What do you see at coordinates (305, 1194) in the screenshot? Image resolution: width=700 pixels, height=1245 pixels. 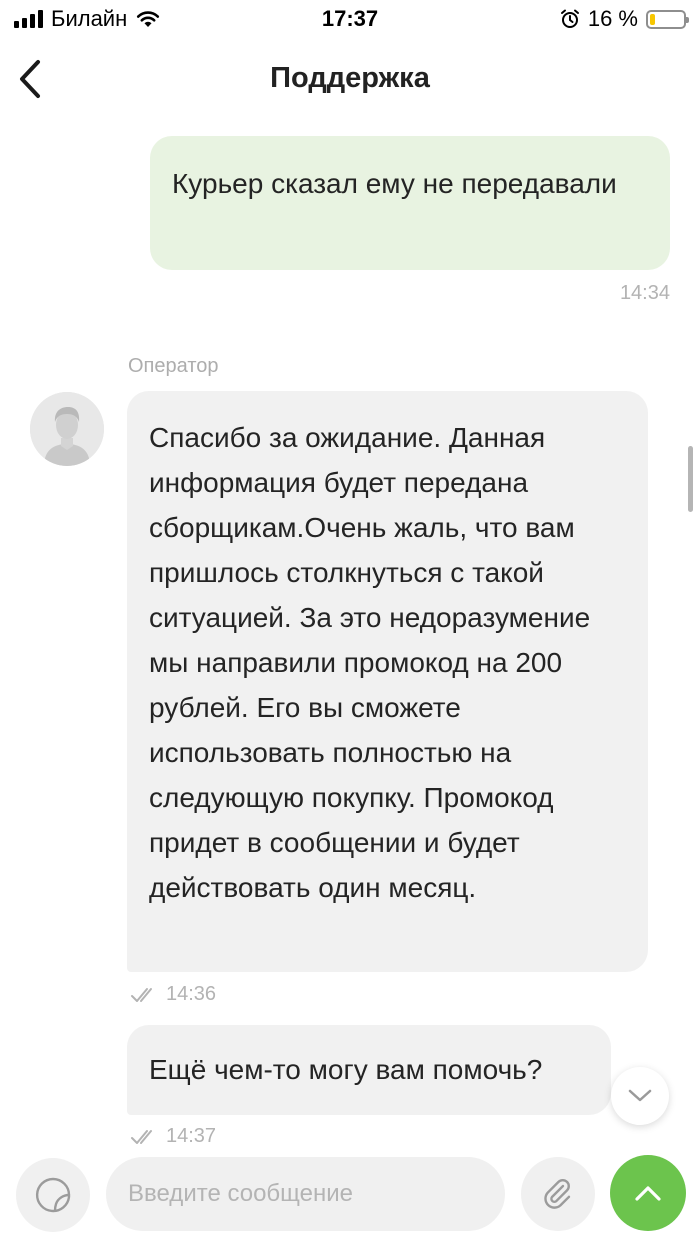 I see `message-input` at bounding box center [305, 1194].